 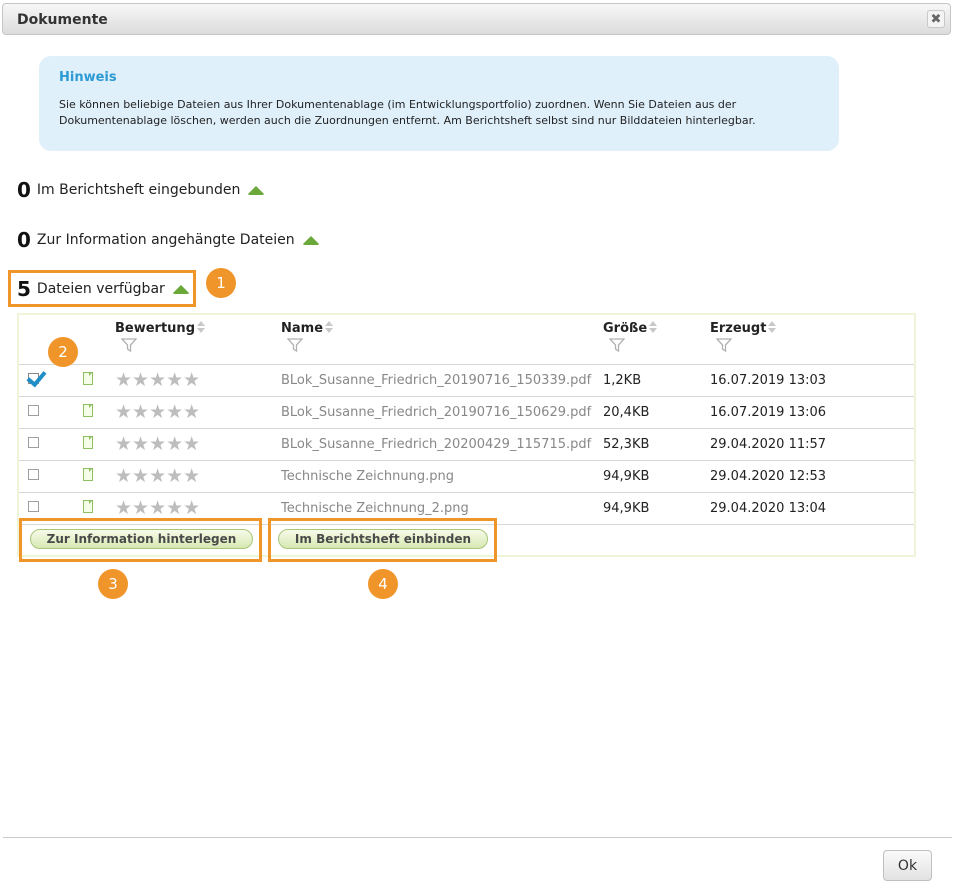 What do you see at coordinates (141, 539) in the screenshot?
I see `attach-info-button: Zur Information hinterlegen` at bounding box center [141, 539].